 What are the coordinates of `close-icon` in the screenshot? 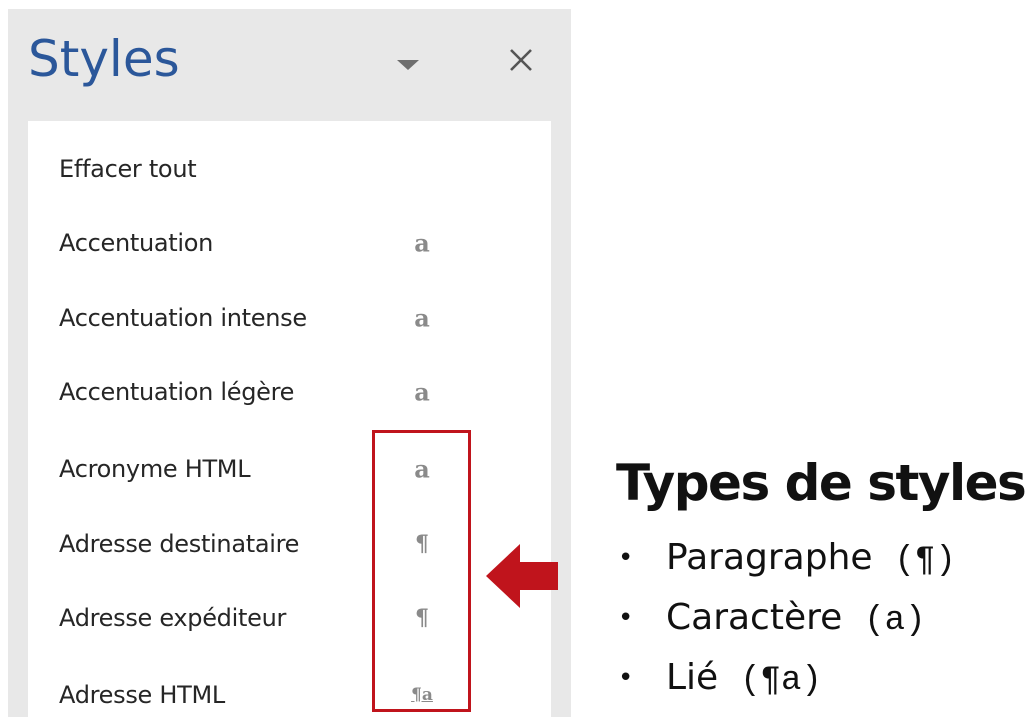 It's located at (521, 60).